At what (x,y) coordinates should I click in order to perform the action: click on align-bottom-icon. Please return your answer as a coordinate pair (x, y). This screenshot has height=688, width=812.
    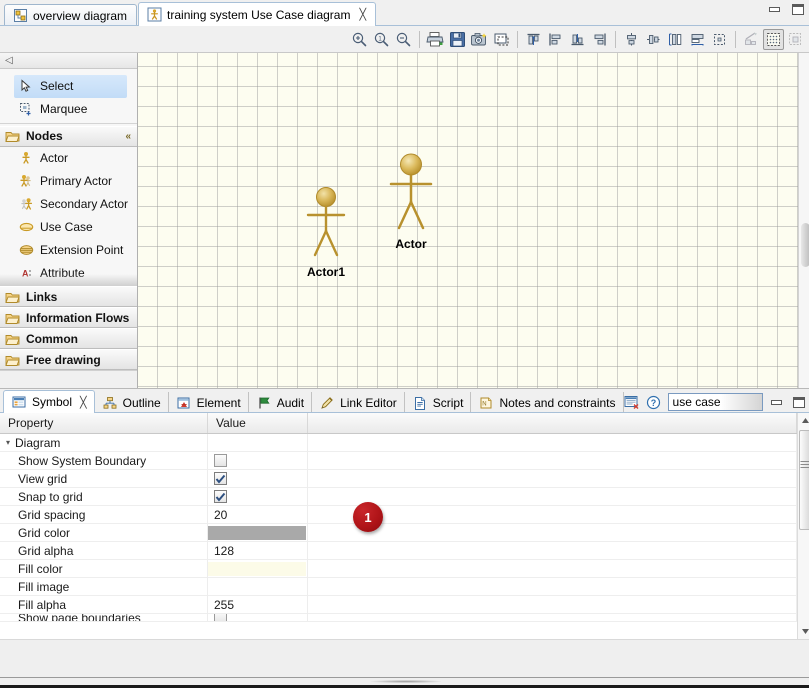
    Looking at the image, I should click on (577, 39).